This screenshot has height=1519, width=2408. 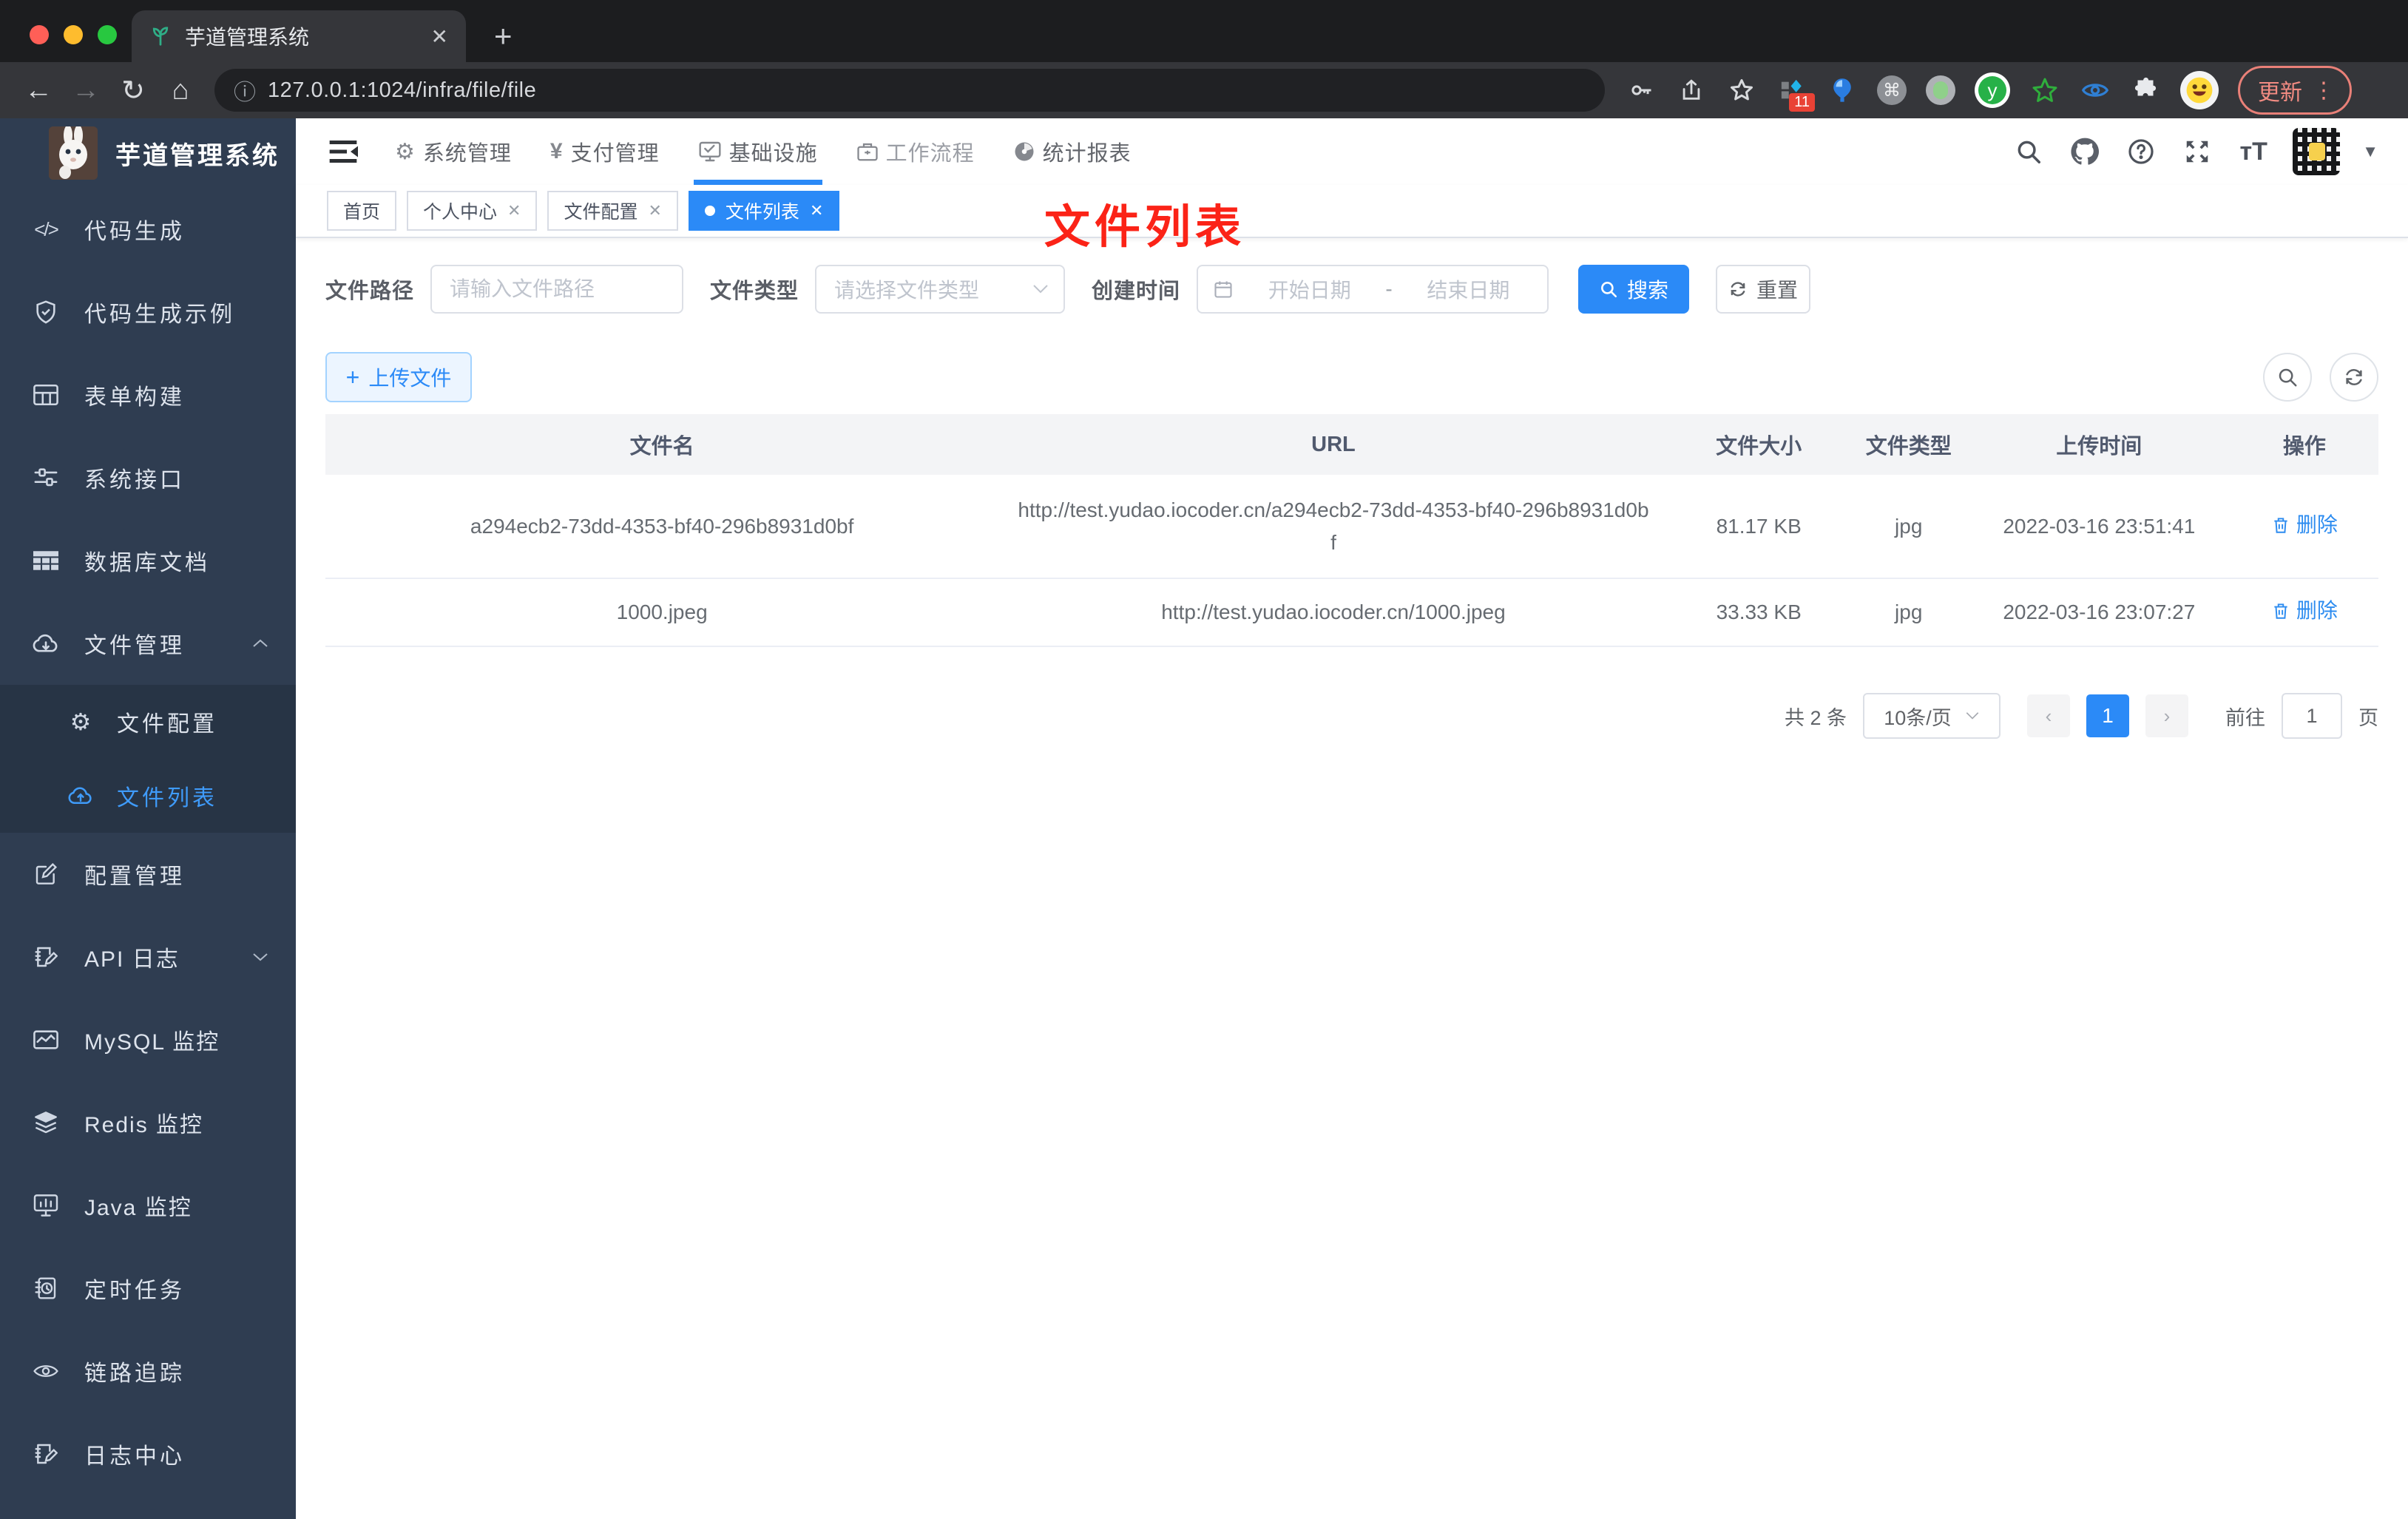 I want to click on camera-extension-icon, so click(x=1941, y=90).